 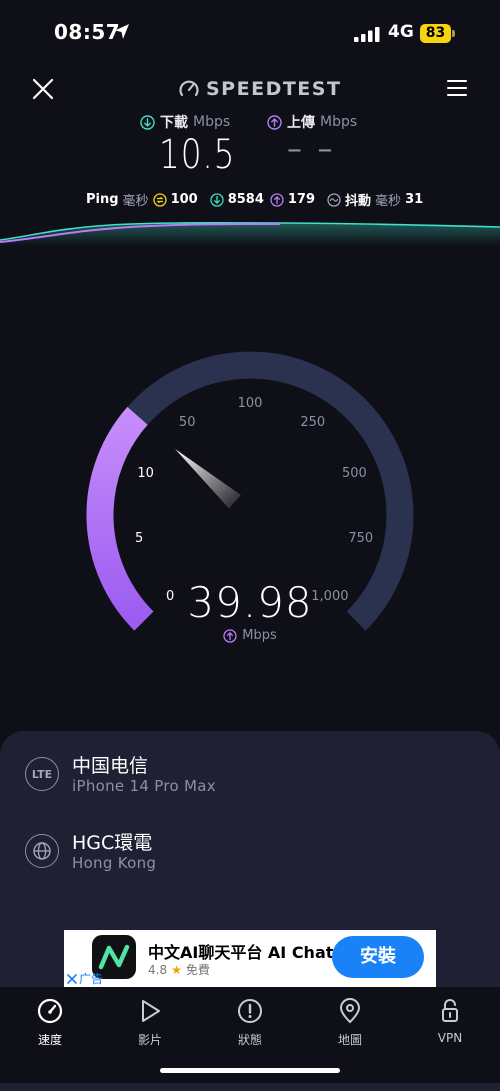 I want to click on upload-name: 上傳, so click(x=301, y=123).